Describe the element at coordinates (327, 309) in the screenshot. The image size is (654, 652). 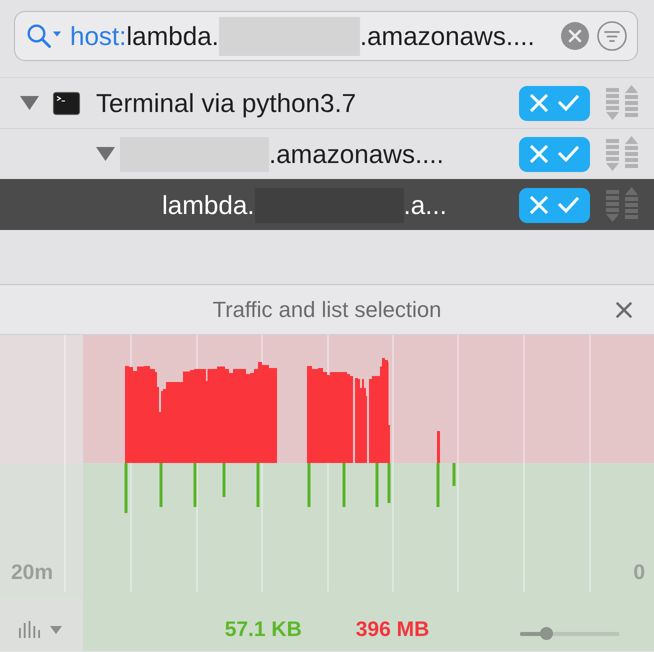
I see `panel-title: Traffic and list selection` at that location.